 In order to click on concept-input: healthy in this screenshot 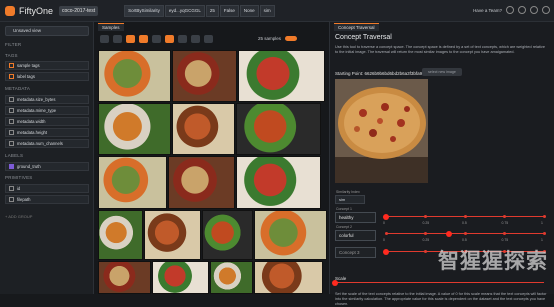, I will do `click(355, 217)`.